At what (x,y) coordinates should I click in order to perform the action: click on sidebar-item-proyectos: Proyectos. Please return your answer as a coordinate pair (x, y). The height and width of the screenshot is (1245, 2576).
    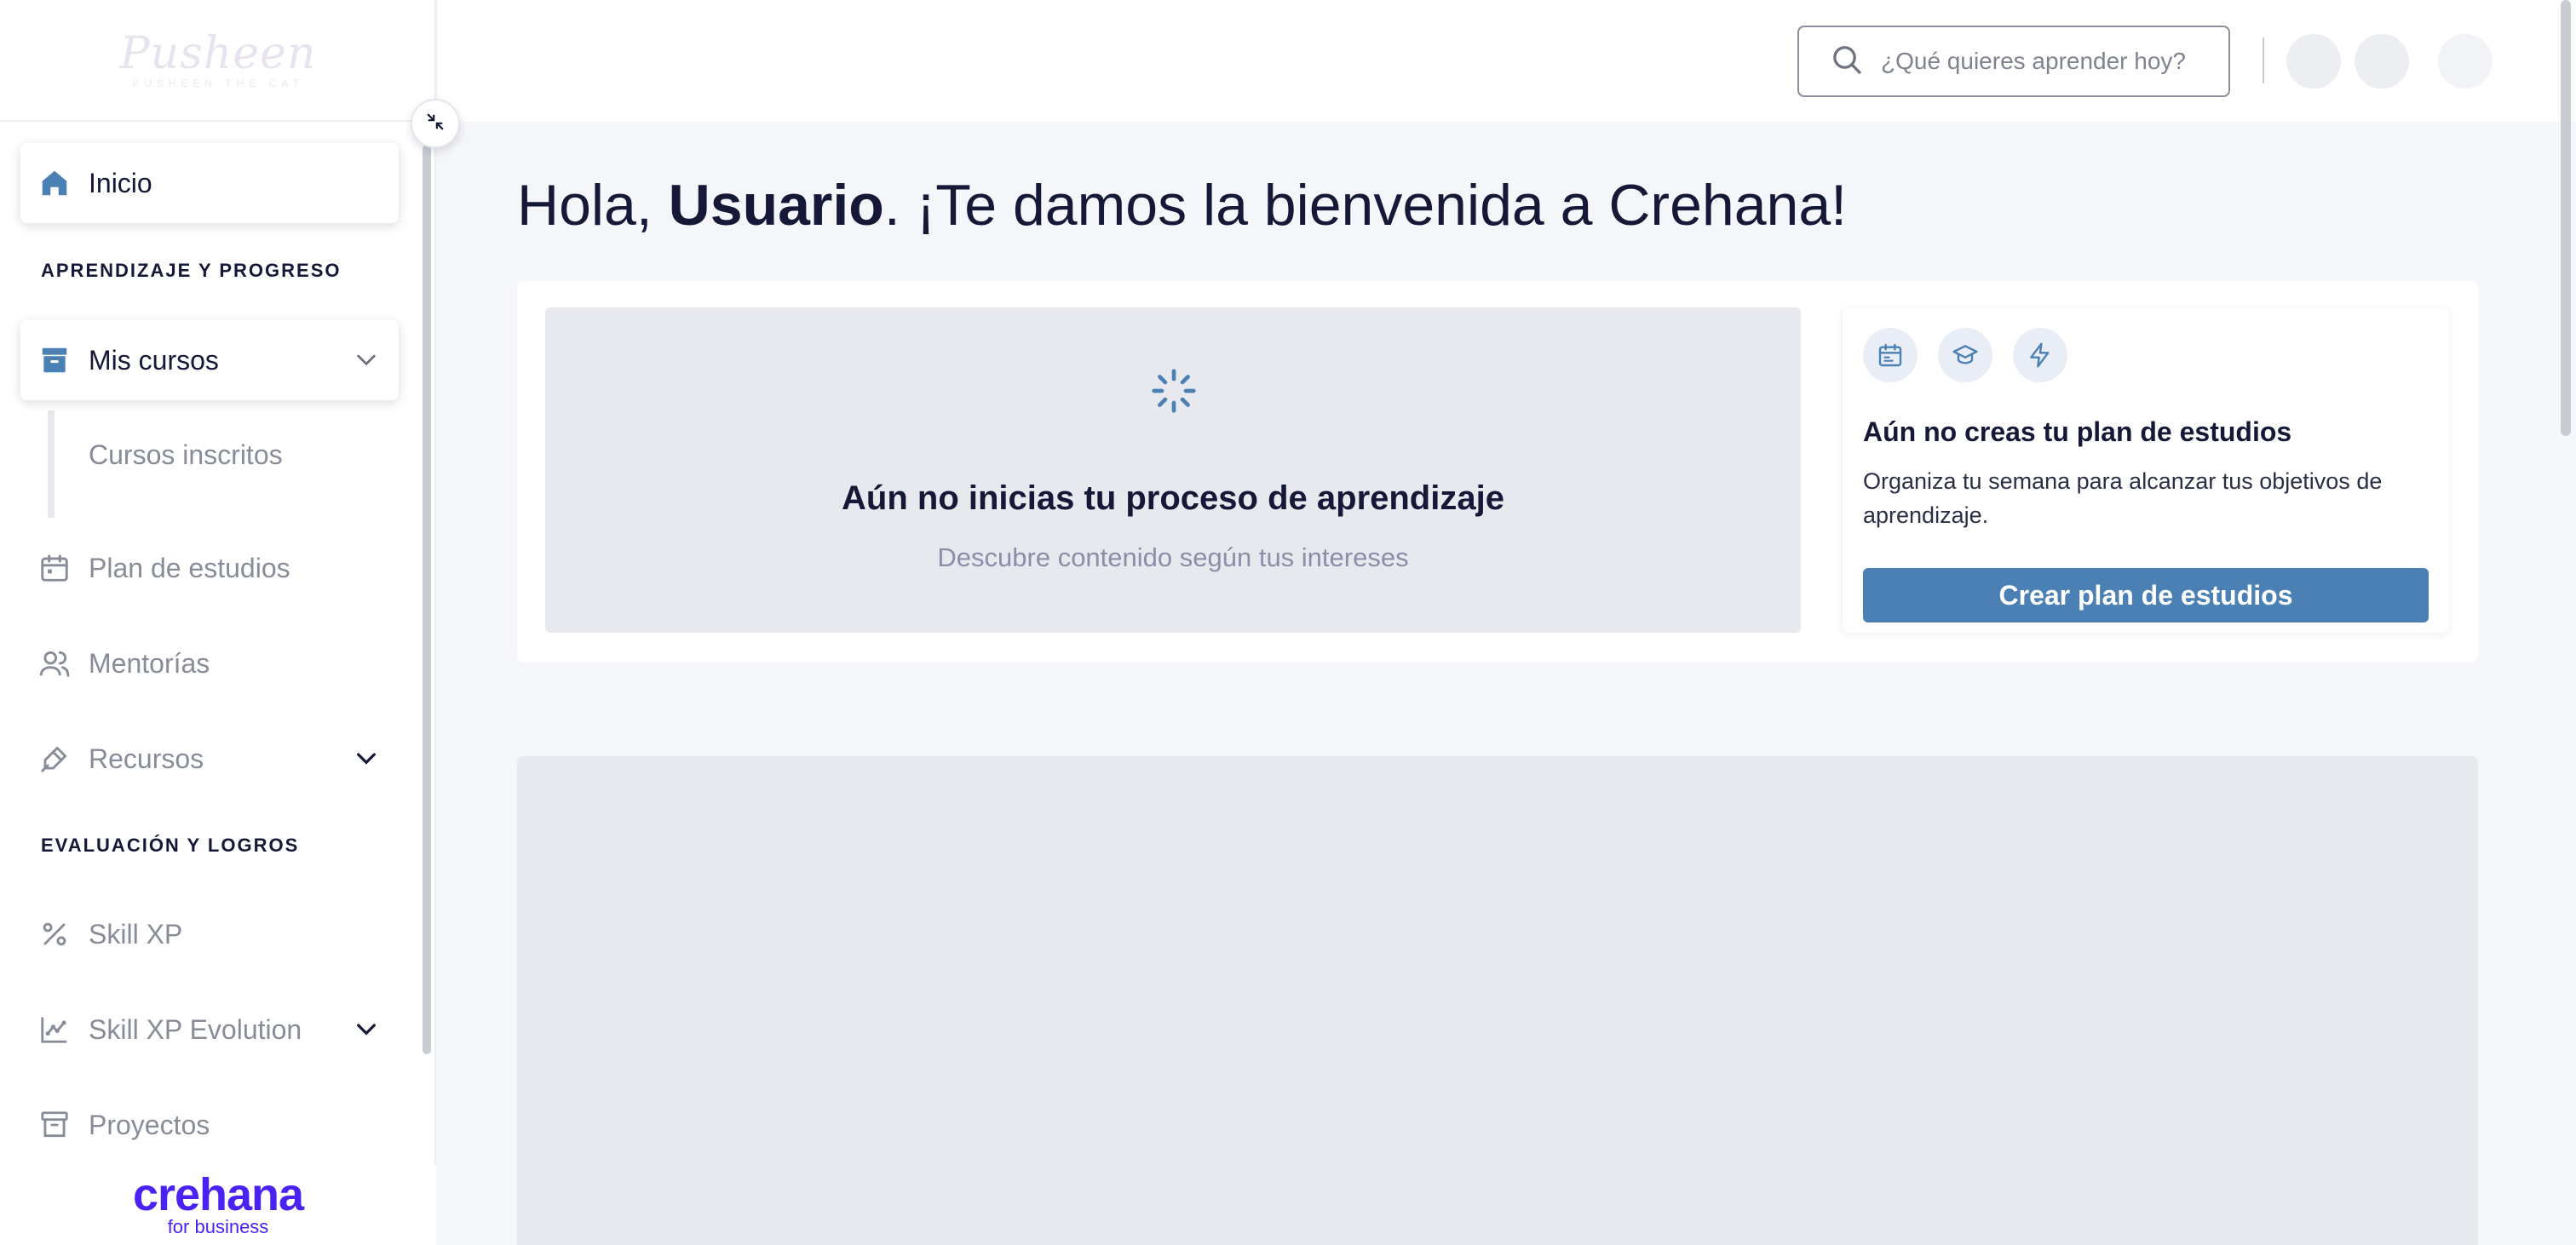
    Looking at the image, I should click on (210, 1125).